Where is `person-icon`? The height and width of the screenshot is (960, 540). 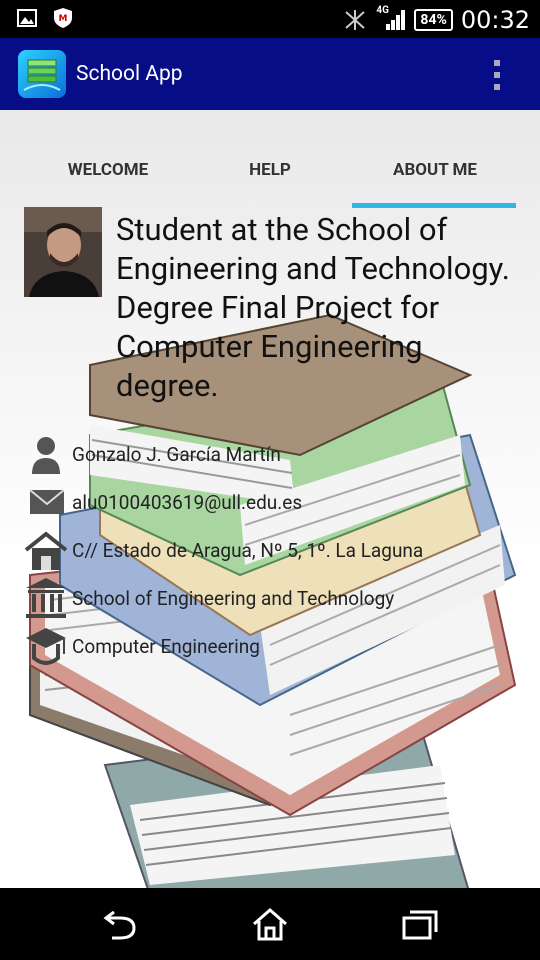
person-icon is located at coordinates (46, 455).